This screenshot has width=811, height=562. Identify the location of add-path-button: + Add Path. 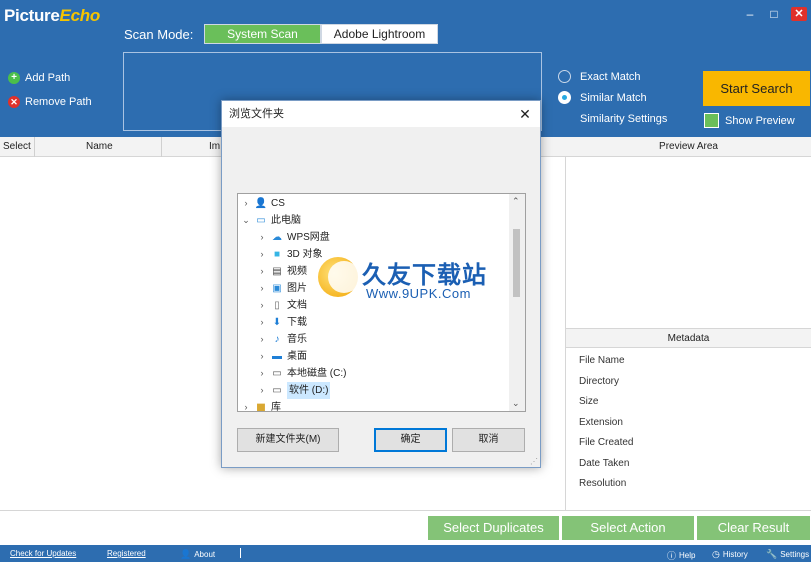
(39, 78).